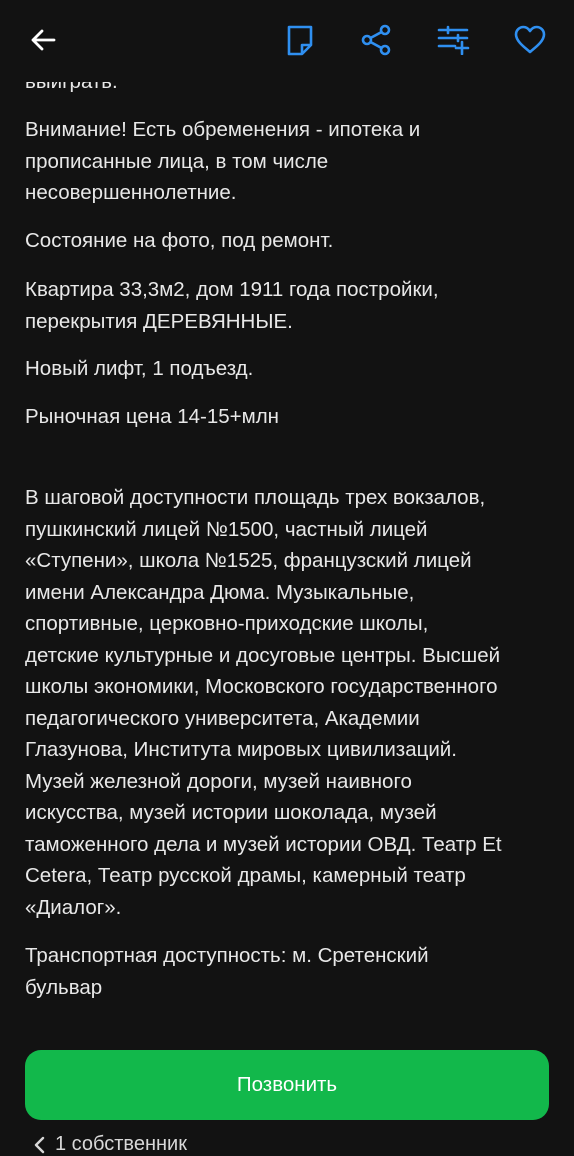 This screenshot has width=574, height=1156. I want to click on chevron-left-icon, so click(39, 1144).